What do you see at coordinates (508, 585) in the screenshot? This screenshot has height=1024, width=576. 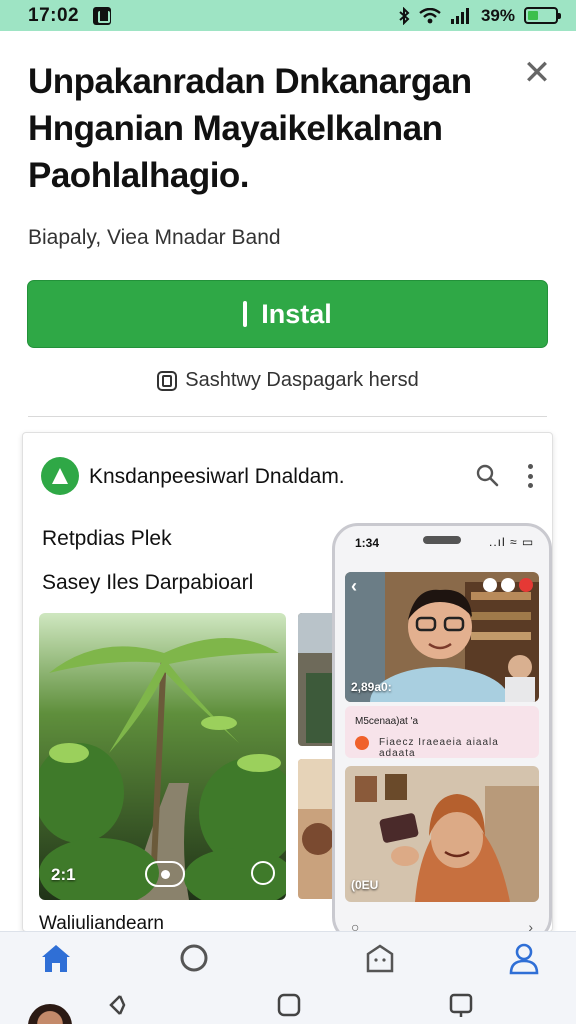 I see `call-controls` at bounding box center [508, 585].